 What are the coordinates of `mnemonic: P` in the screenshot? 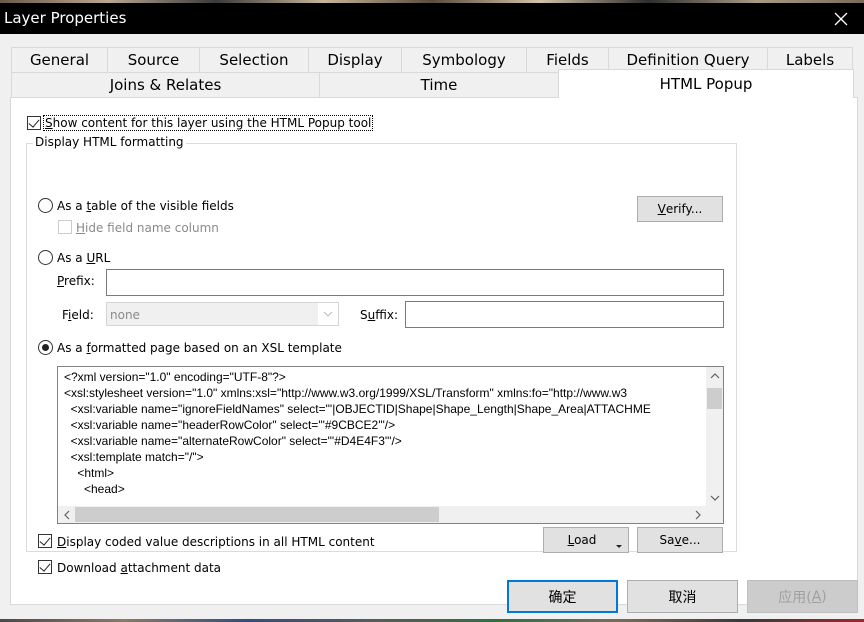 It's located at (61, 281).